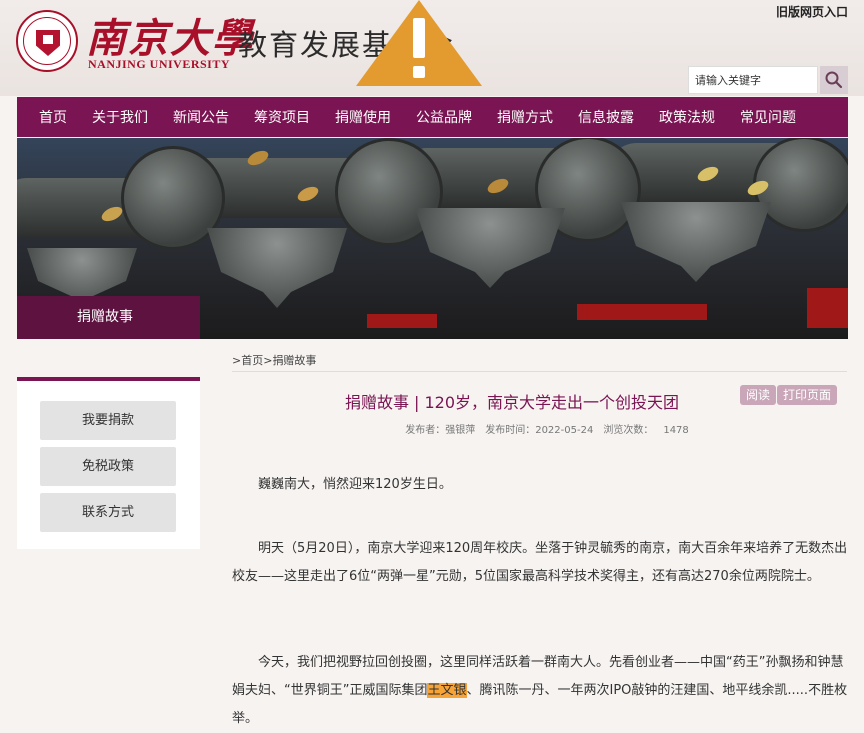 This screenshot has width=864, height=733. I want to click on highlighted-text: 王文银, so click(447, 690).